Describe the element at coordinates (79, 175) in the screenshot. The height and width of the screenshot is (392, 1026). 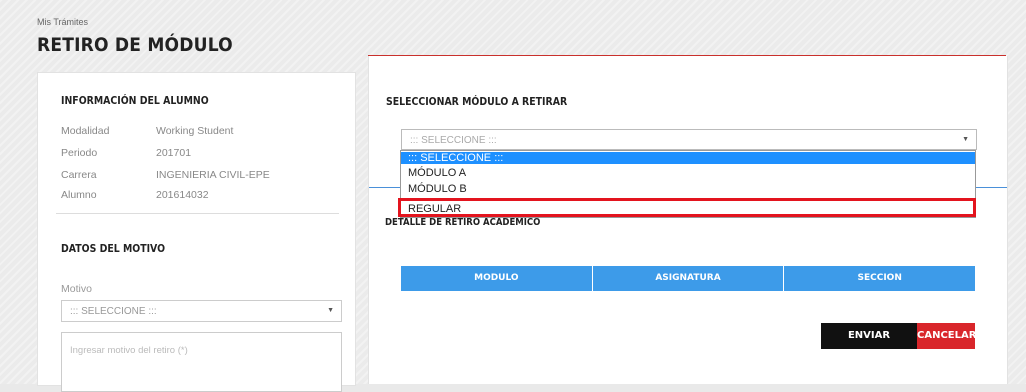
I see `info-label: Carrera` at that location.